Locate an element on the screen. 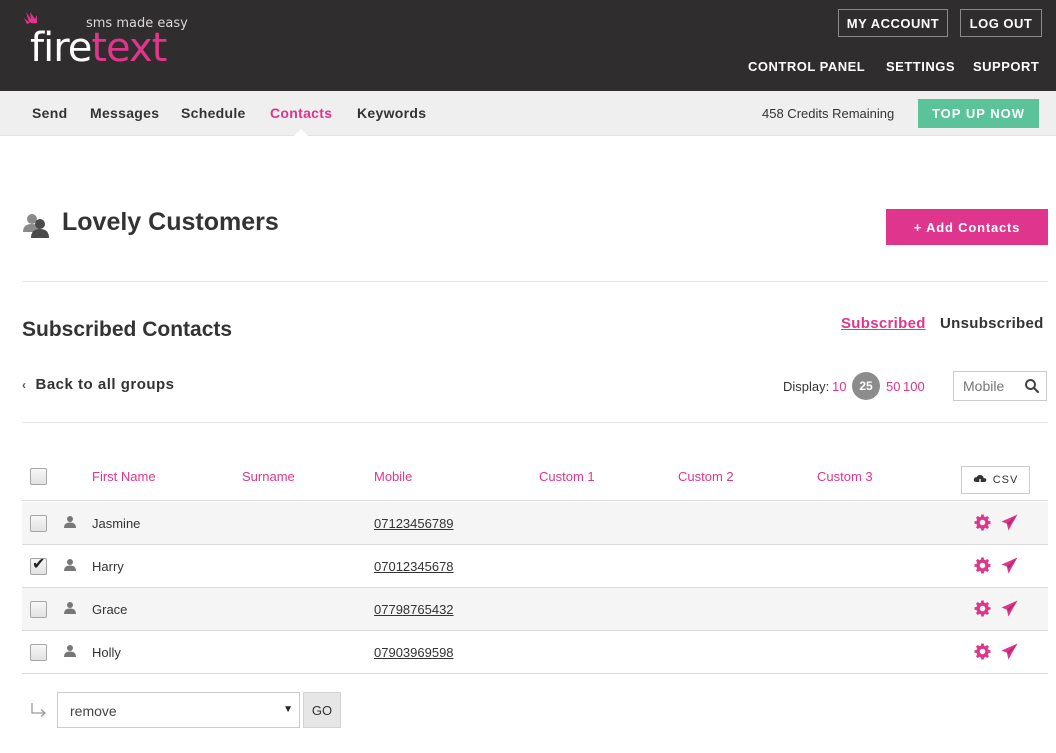 The image size is (1056, 753). first-name-cell: Grace is located at coordinates (110, 609).